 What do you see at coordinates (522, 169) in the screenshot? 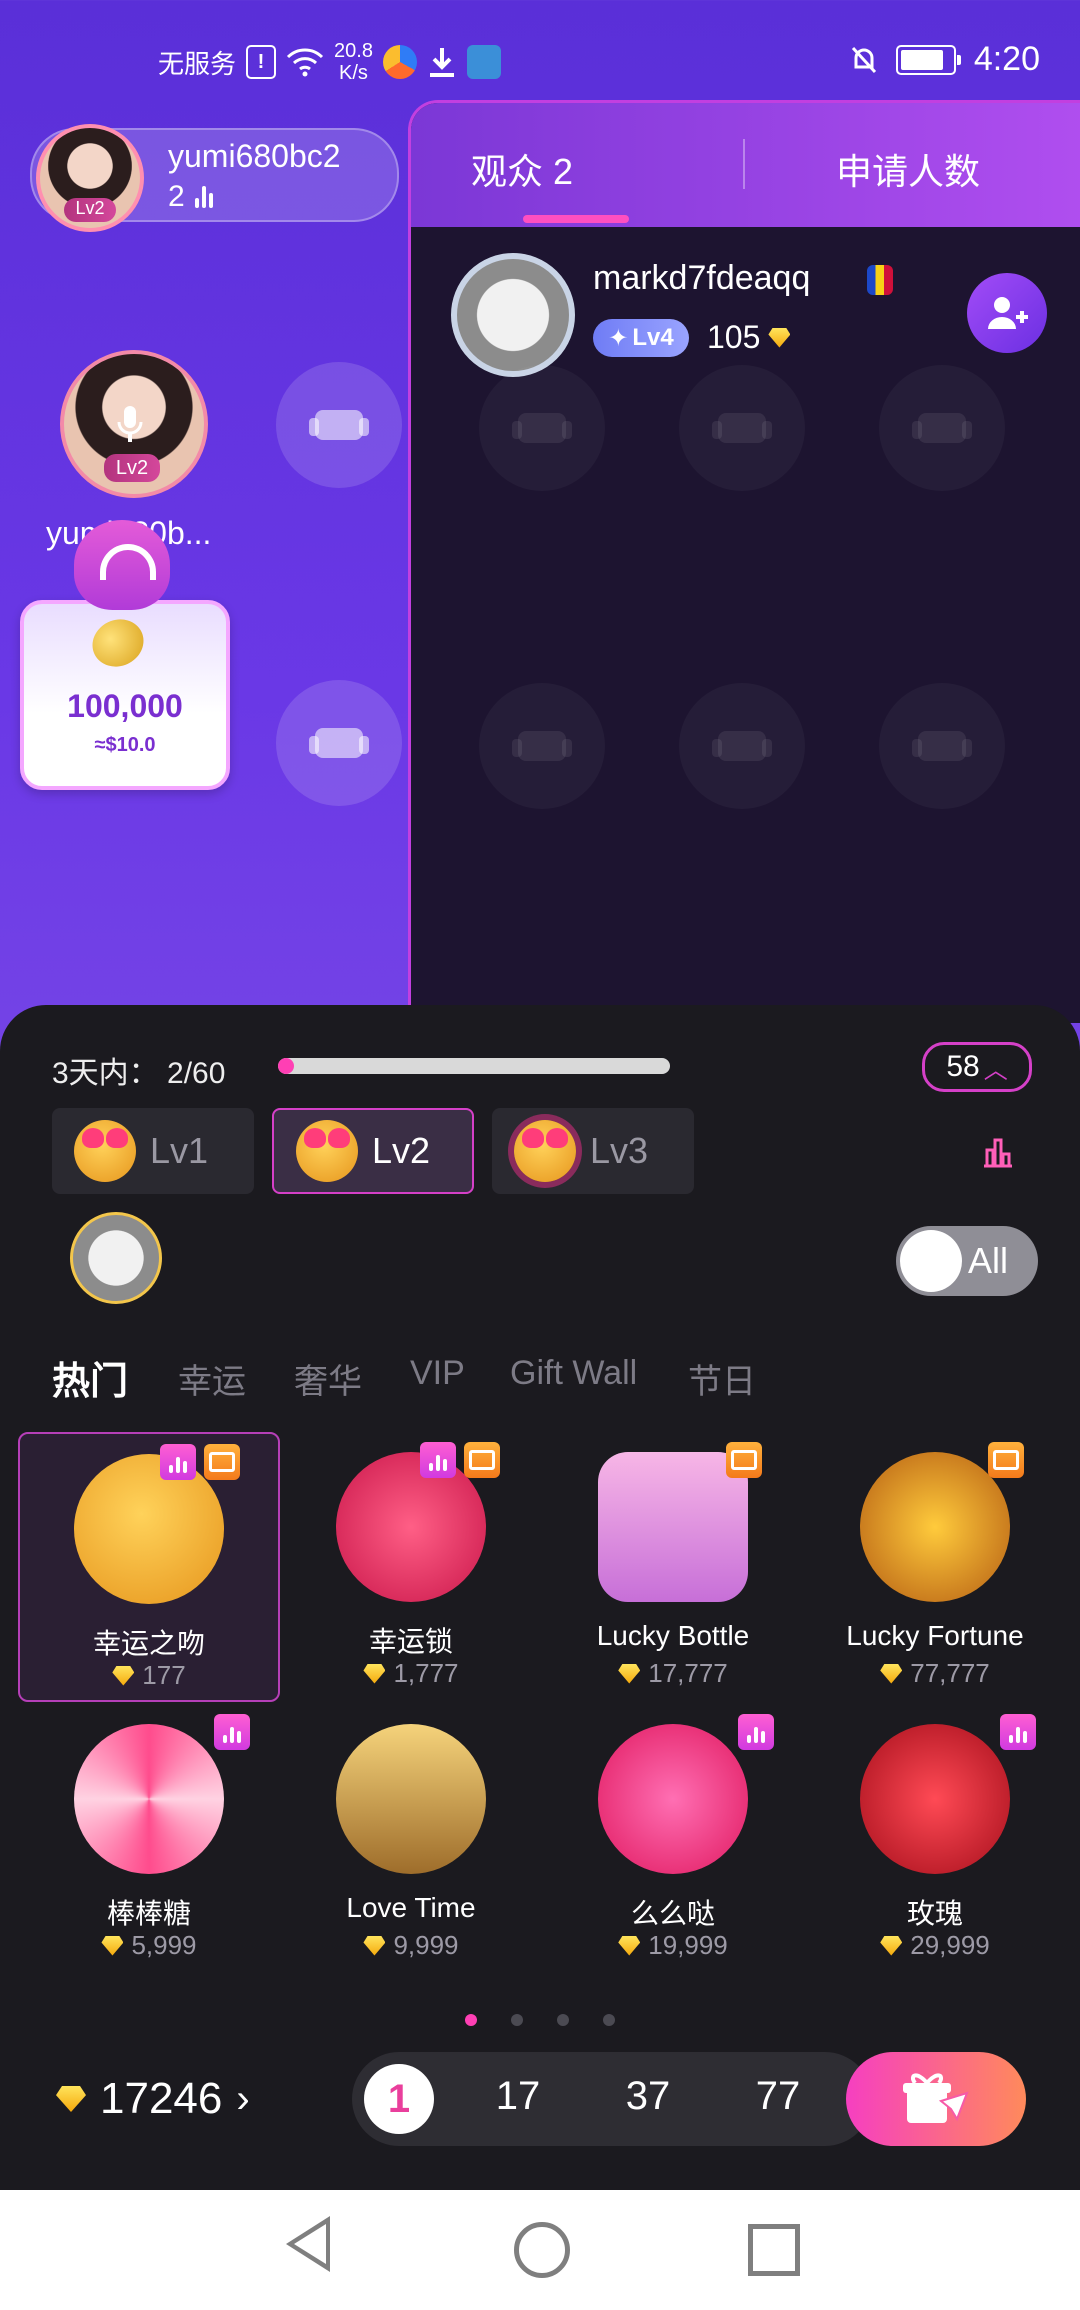
I see `tab-audience: 观众 2` at bounding box center [522, 169].